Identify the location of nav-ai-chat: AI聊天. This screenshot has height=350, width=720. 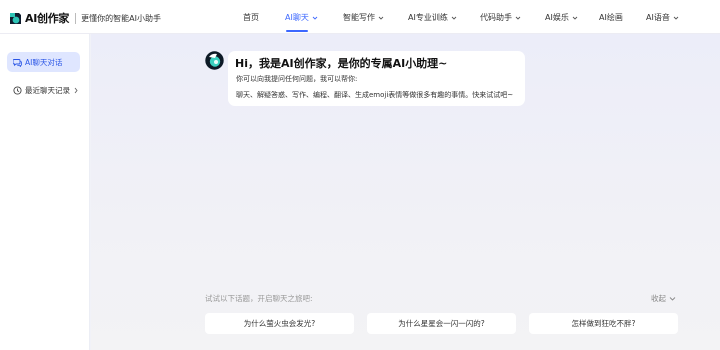
(301, 17).